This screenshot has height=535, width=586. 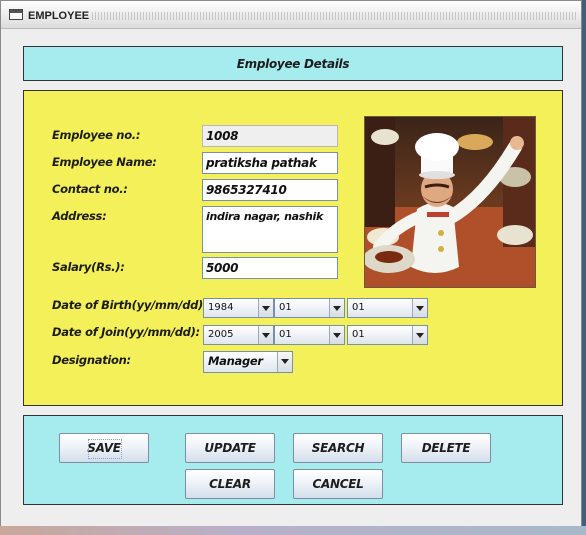 What do you see at coordinates (90, 189) in the screenshot?
I see `contact-no-label: Contact no.:` at bounding box center [90, 189].